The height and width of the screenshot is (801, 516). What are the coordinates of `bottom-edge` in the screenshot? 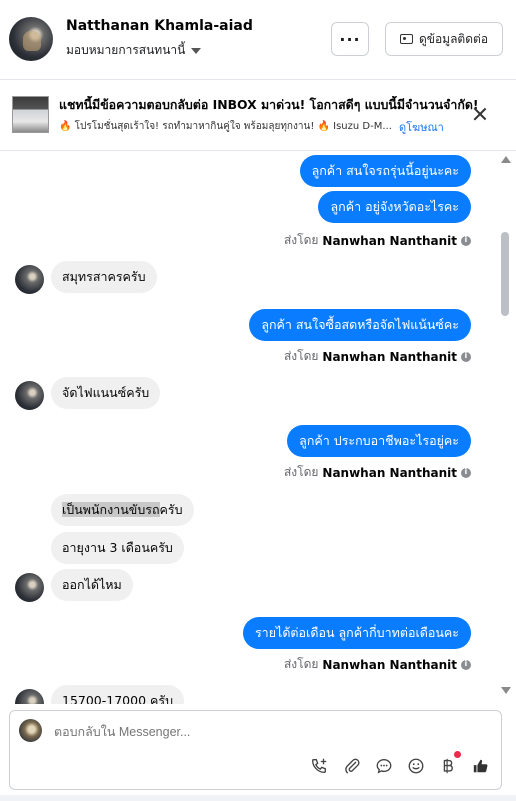 It's located at (258, 798).